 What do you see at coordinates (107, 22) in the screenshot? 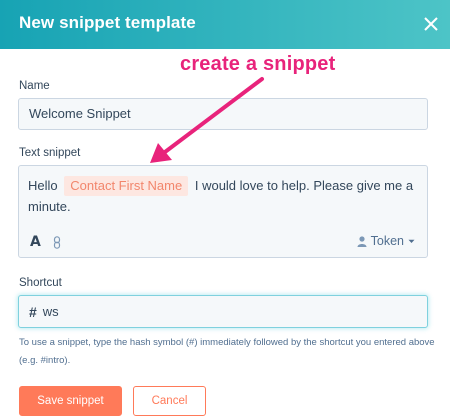
I see `dialog-title: New snippet template` at bounding box center [107, 22].